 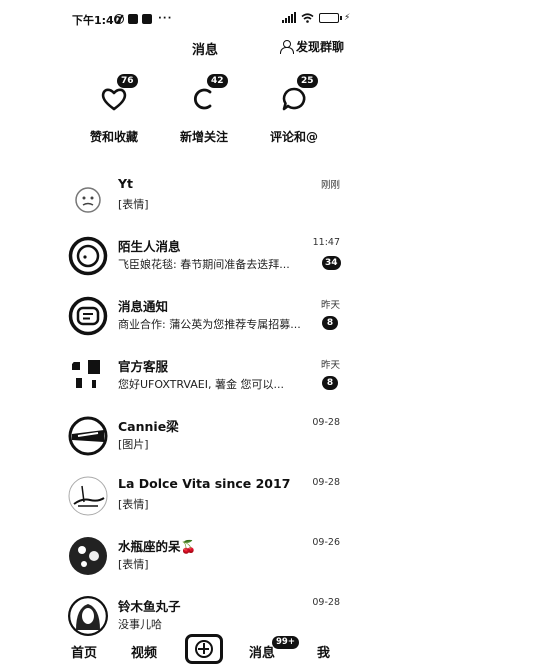 What do you see at coordinates (113, 137) in the screenshot?
I see `likes-label: 赞和收藏` at bounding box center [113, 137].